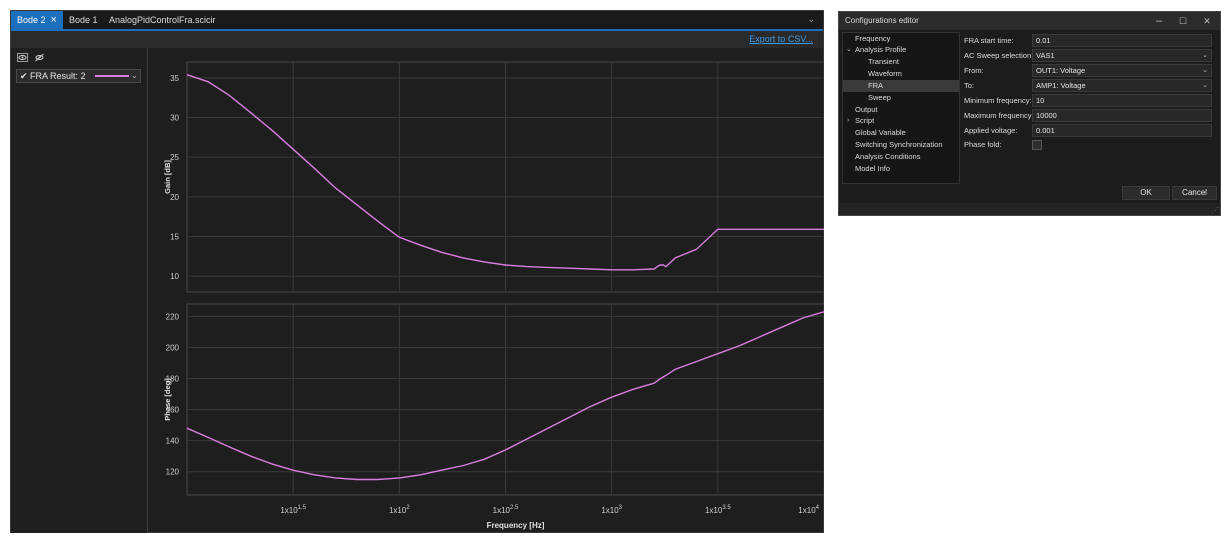 The height and width of the screenshot is (549, 1232). I want to click on legend-item-fra-result-2: ✔ FRA Result: 2 ⌄, so click(78, 76).